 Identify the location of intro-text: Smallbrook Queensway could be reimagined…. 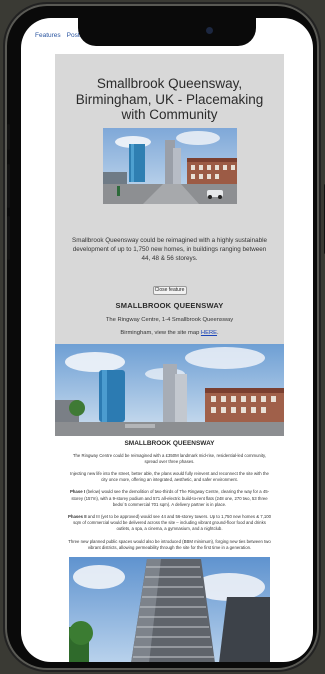
(169, 249).